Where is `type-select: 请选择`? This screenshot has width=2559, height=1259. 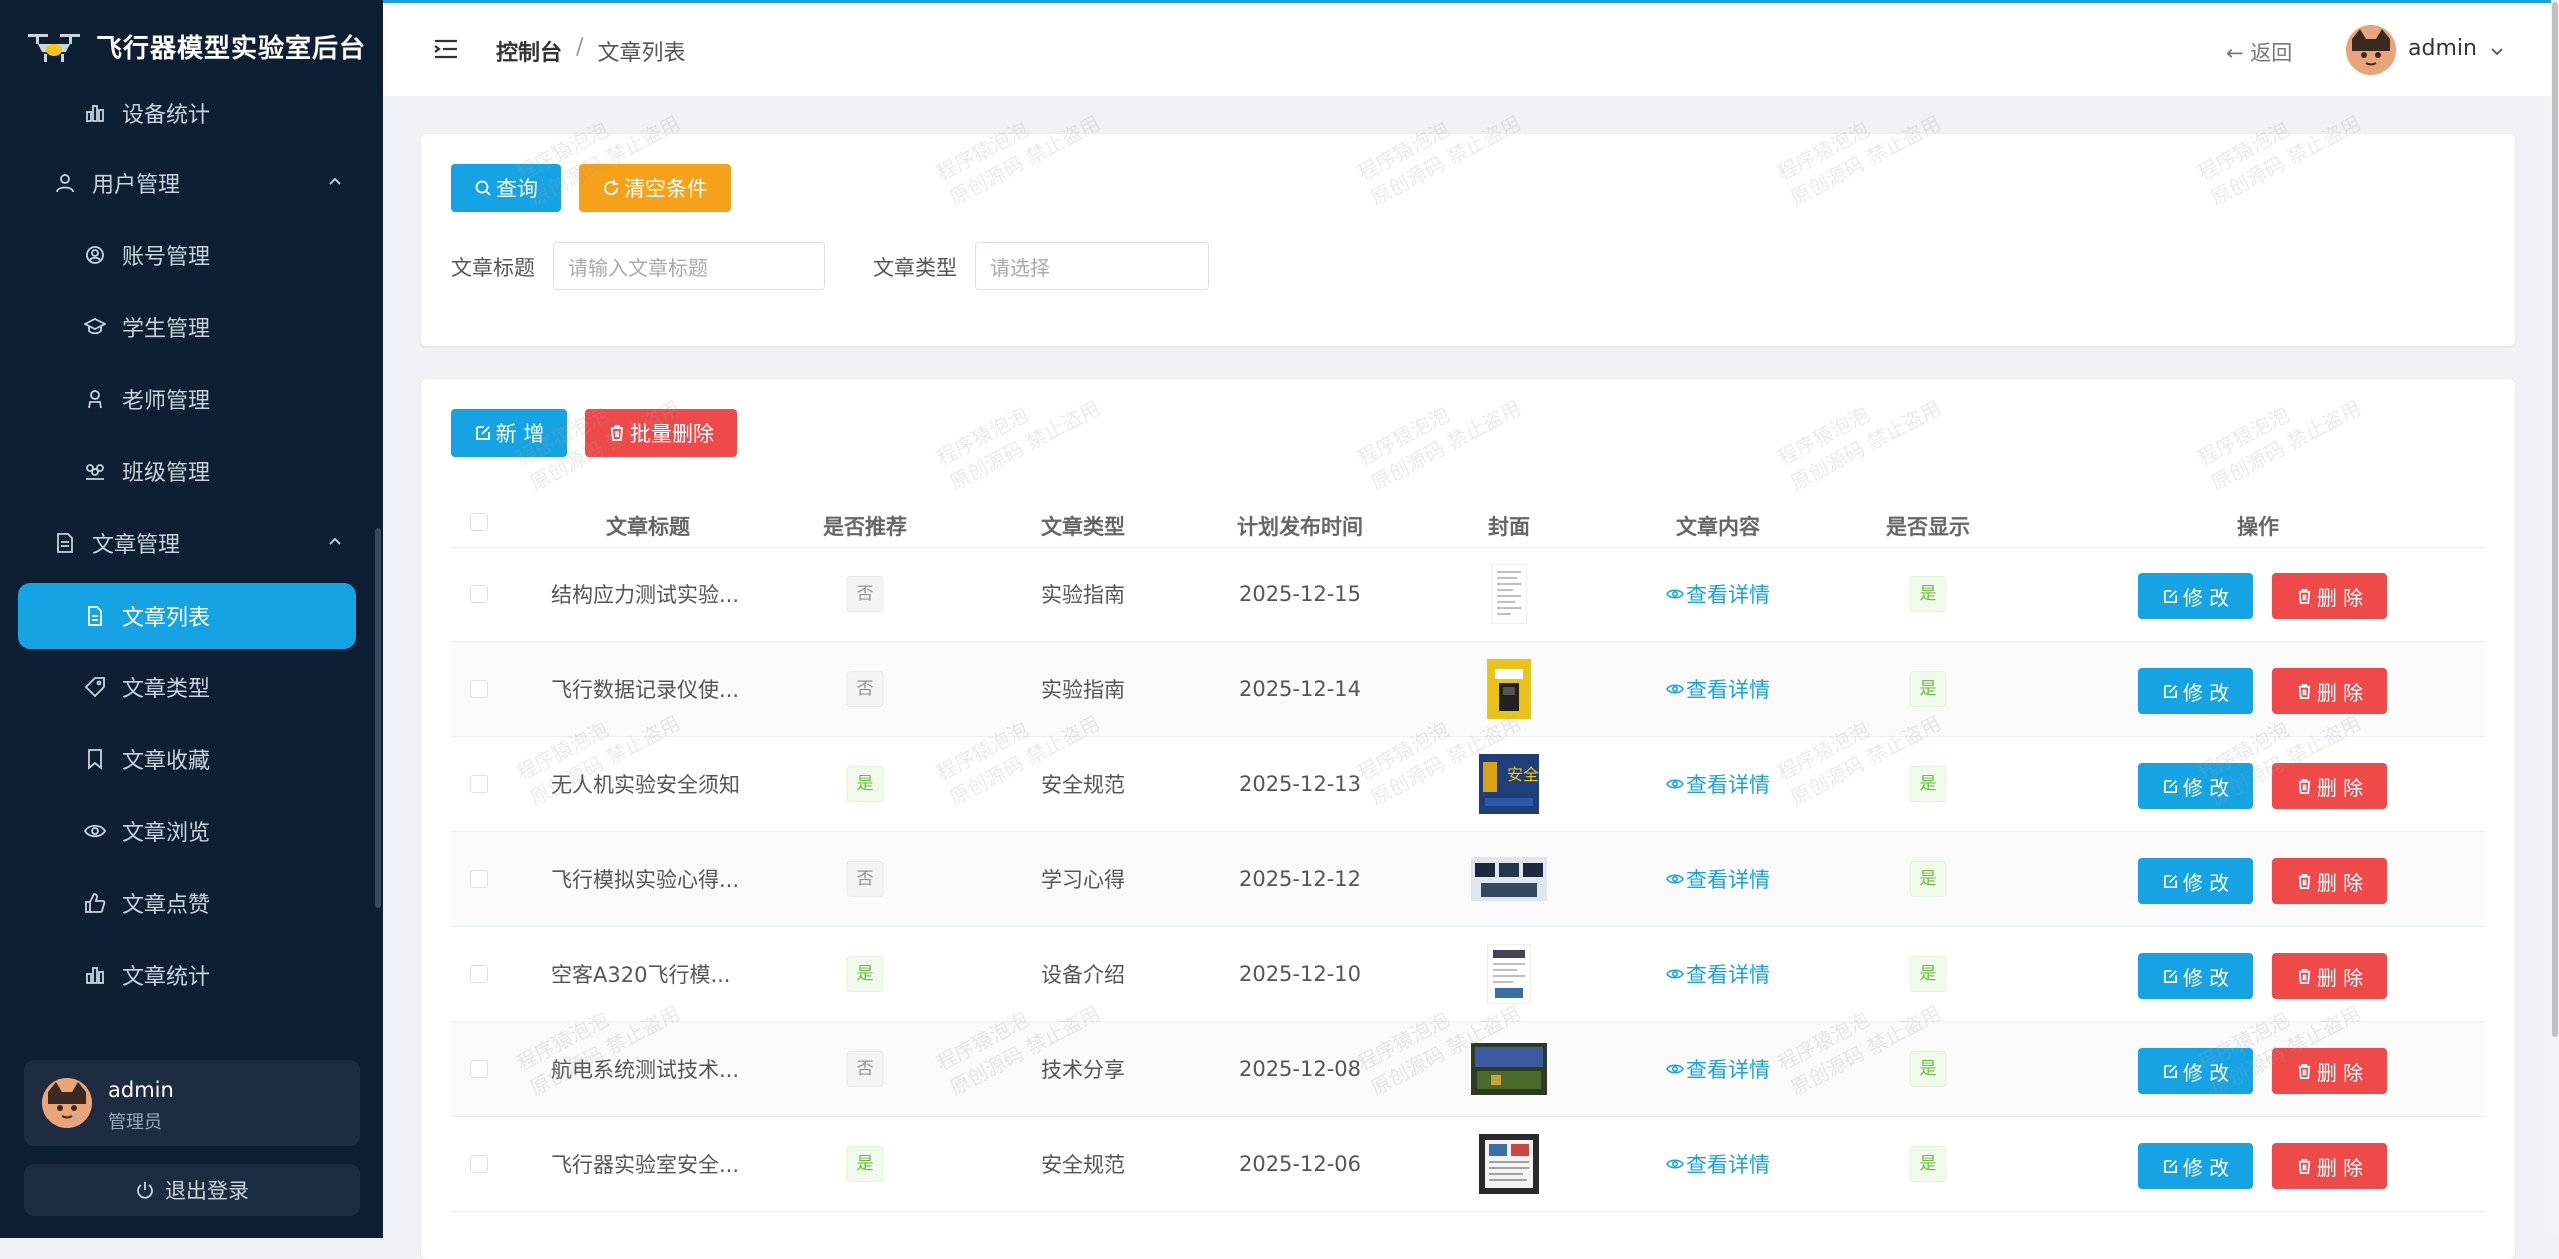
type-select: 请选择 is located at coordinates (1092, 266).